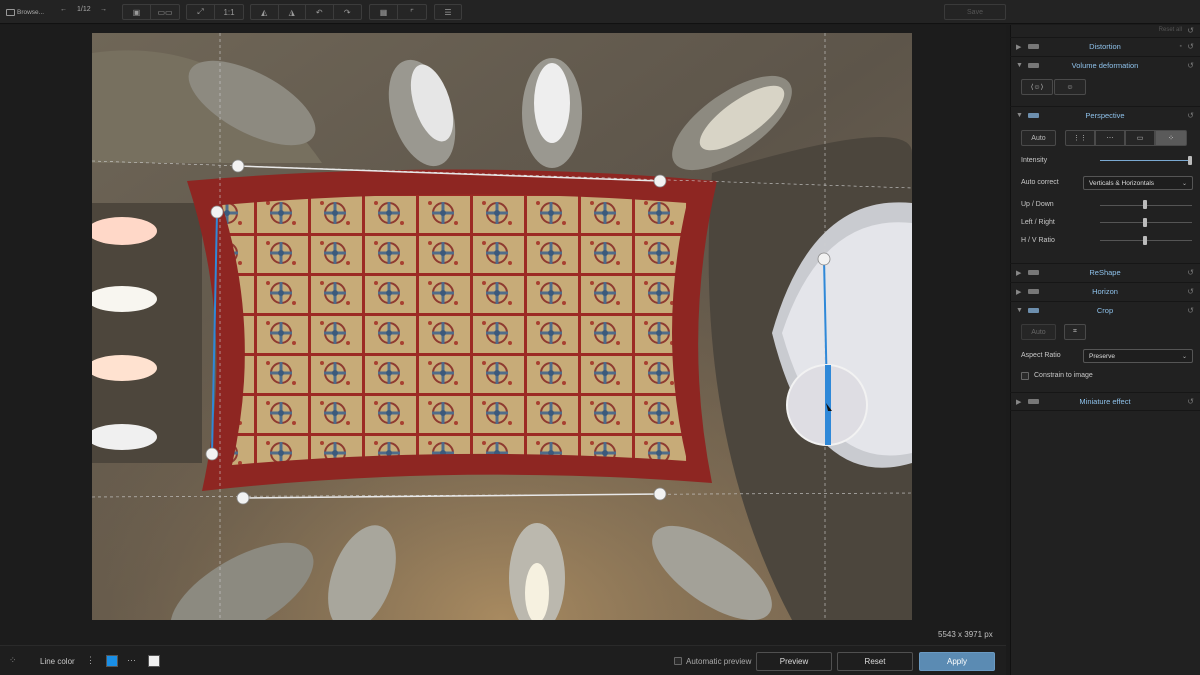  Describe the element at coordinates (13, 660) in the screenshot. I see `eight-points-icon: ⁘` at that location.